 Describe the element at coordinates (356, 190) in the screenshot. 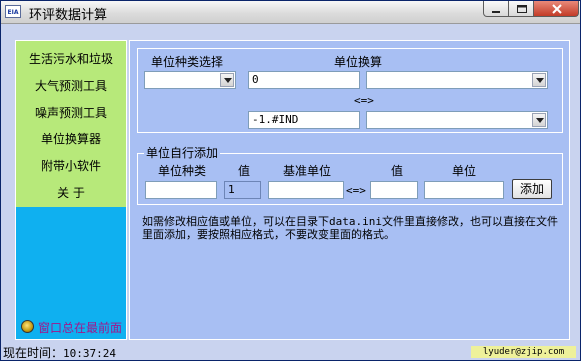

I see `custom-swap-indicator: <=>` at that location.